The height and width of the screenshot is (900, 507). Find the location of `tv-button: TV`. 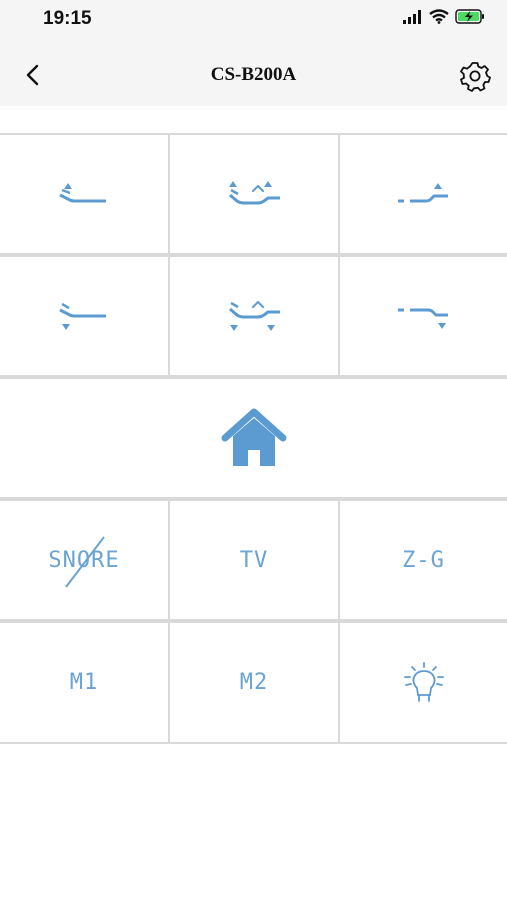

tv-button: TV is located at coordinates (254, 560).